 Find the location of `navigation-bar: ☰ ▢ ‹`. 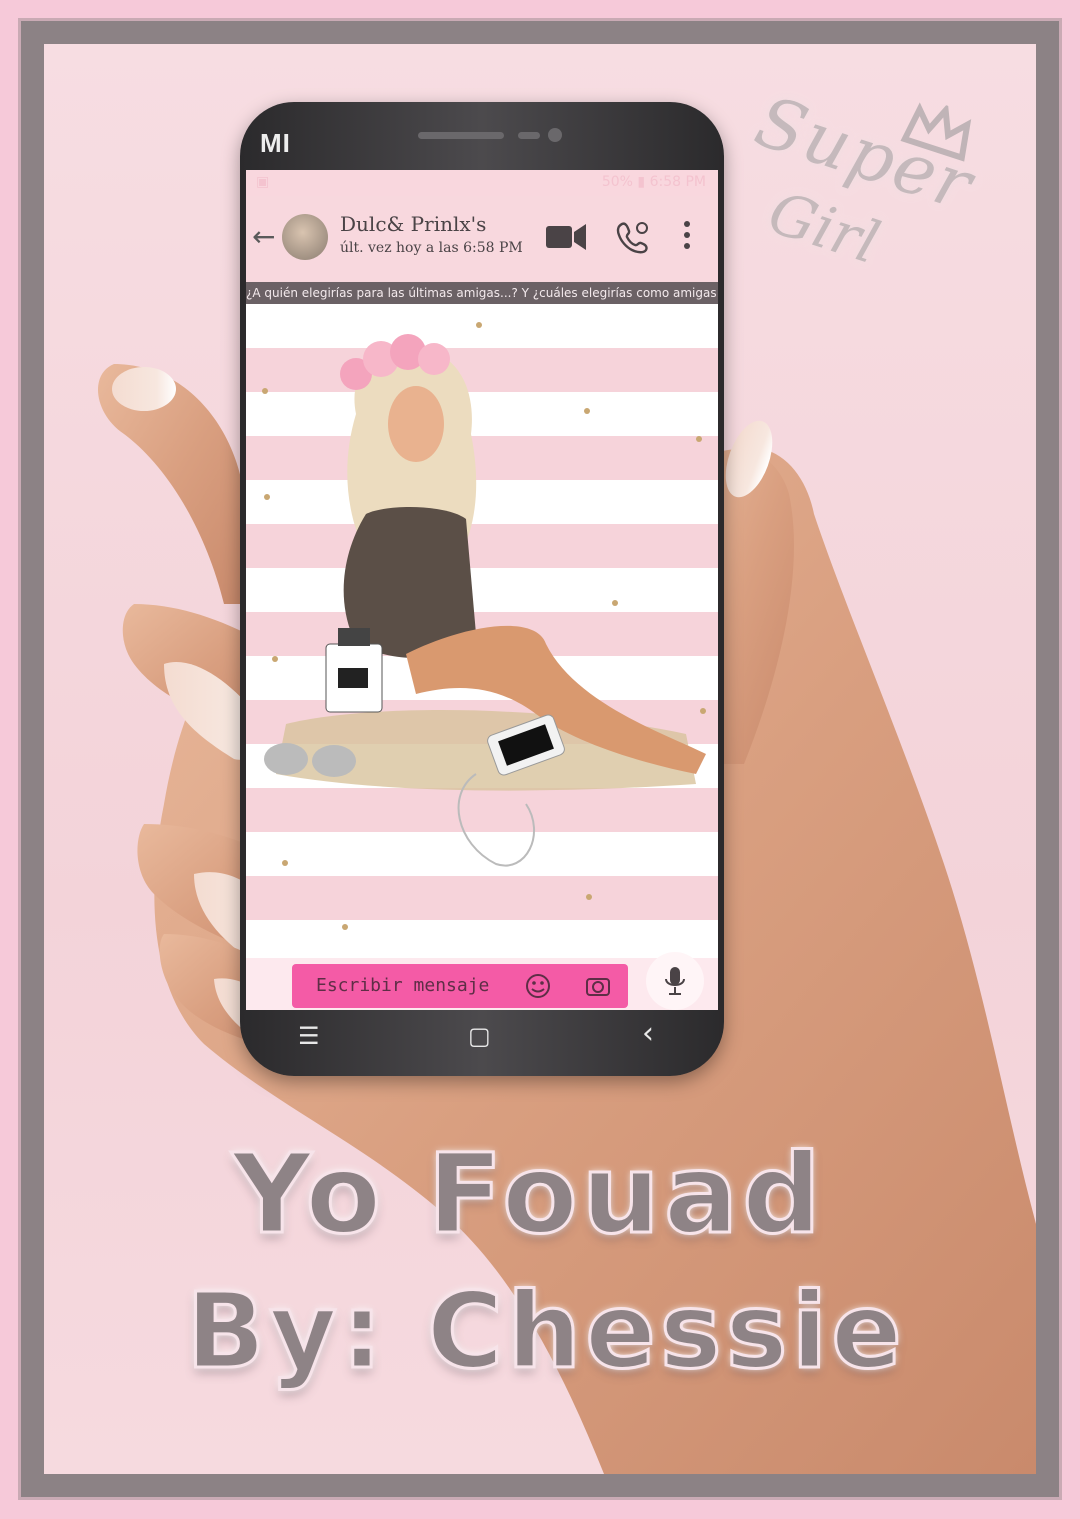

navigation-bar: ☰ ▢ ‹ is located at coordinates (482, 1038).